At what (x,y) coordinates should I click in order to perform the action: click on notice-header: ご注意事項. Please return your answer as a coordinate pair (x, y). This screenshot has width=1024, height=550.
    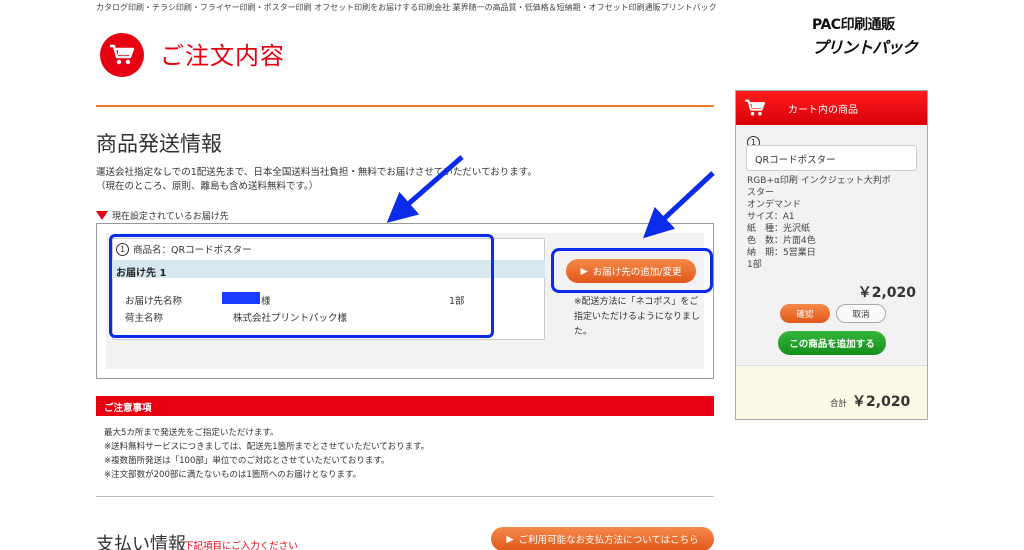
    Looking at the image, I should click on (405, 406).